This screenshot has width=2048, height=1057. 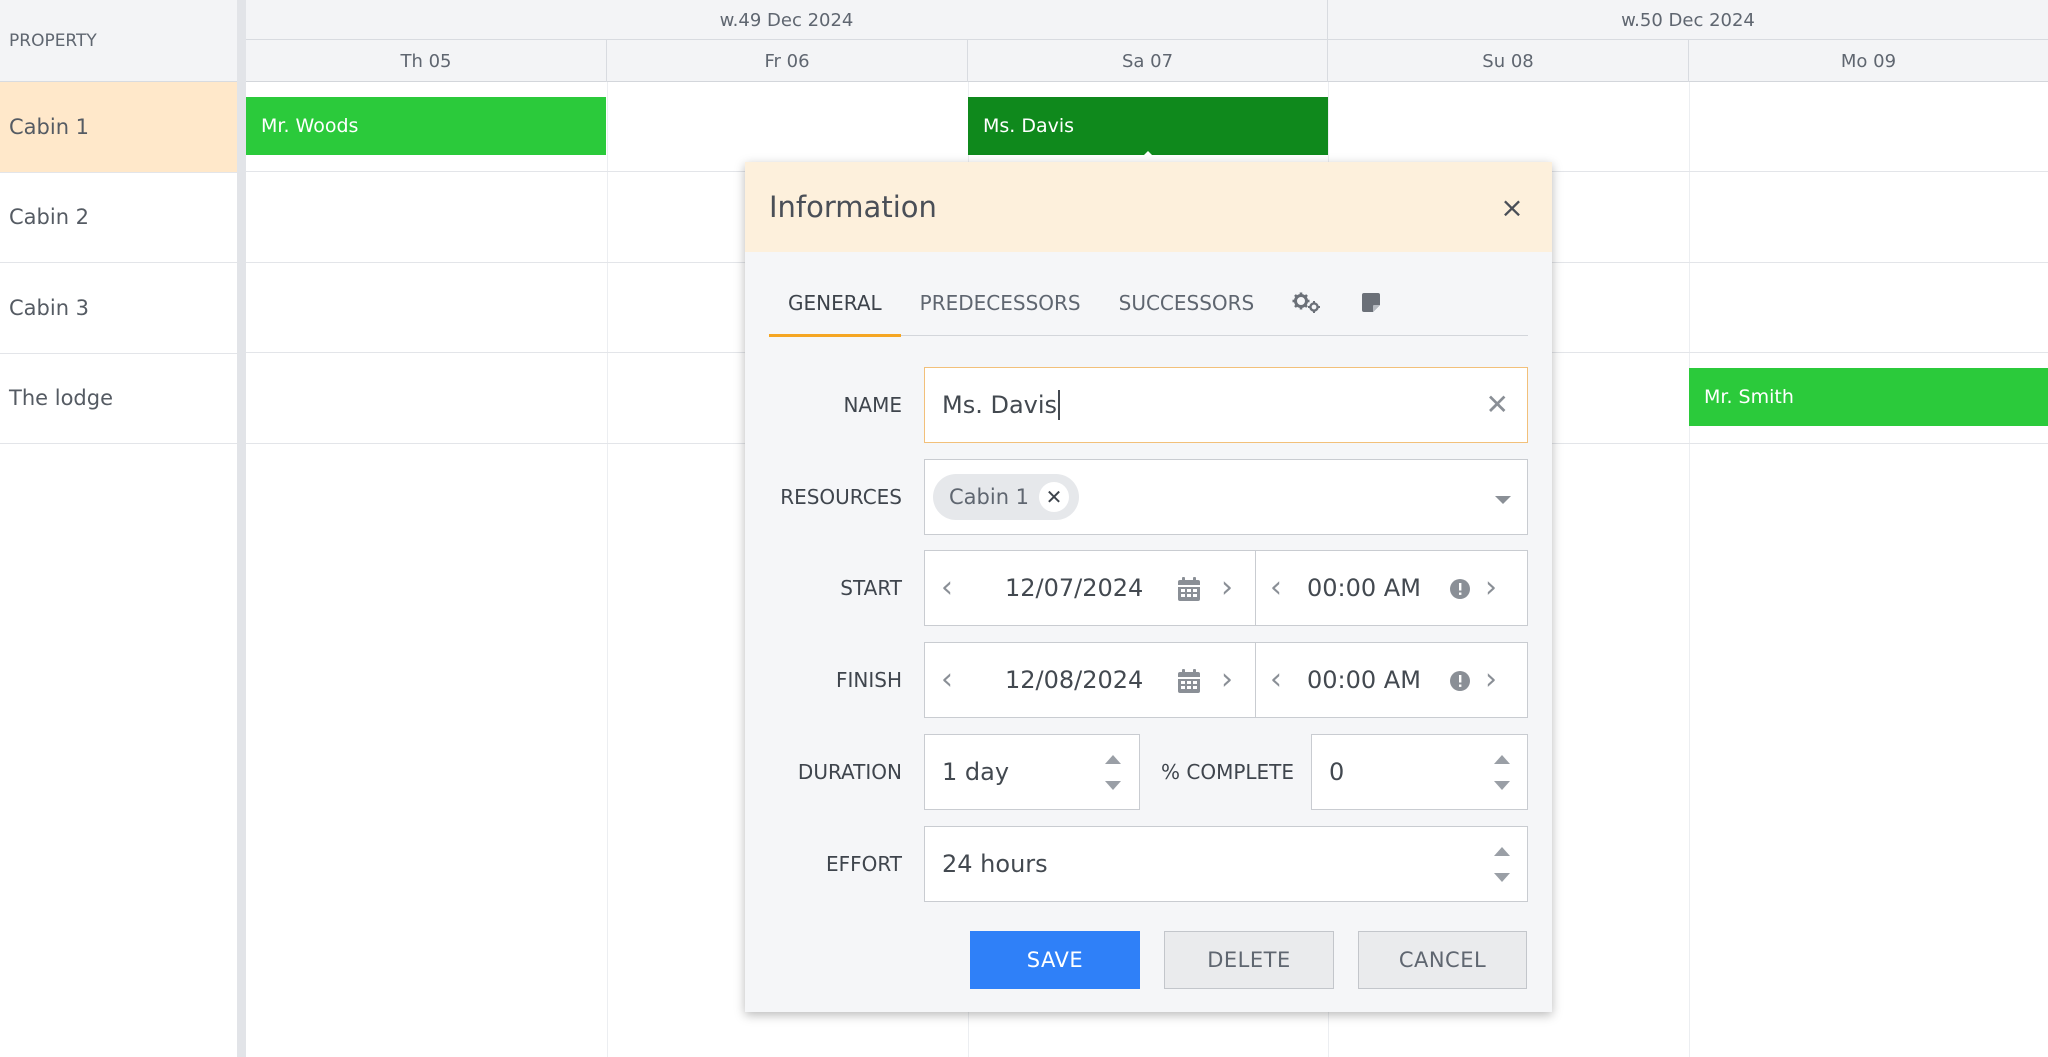 I want to click on effort-label: EFFORT, so click(x=863, y=864).